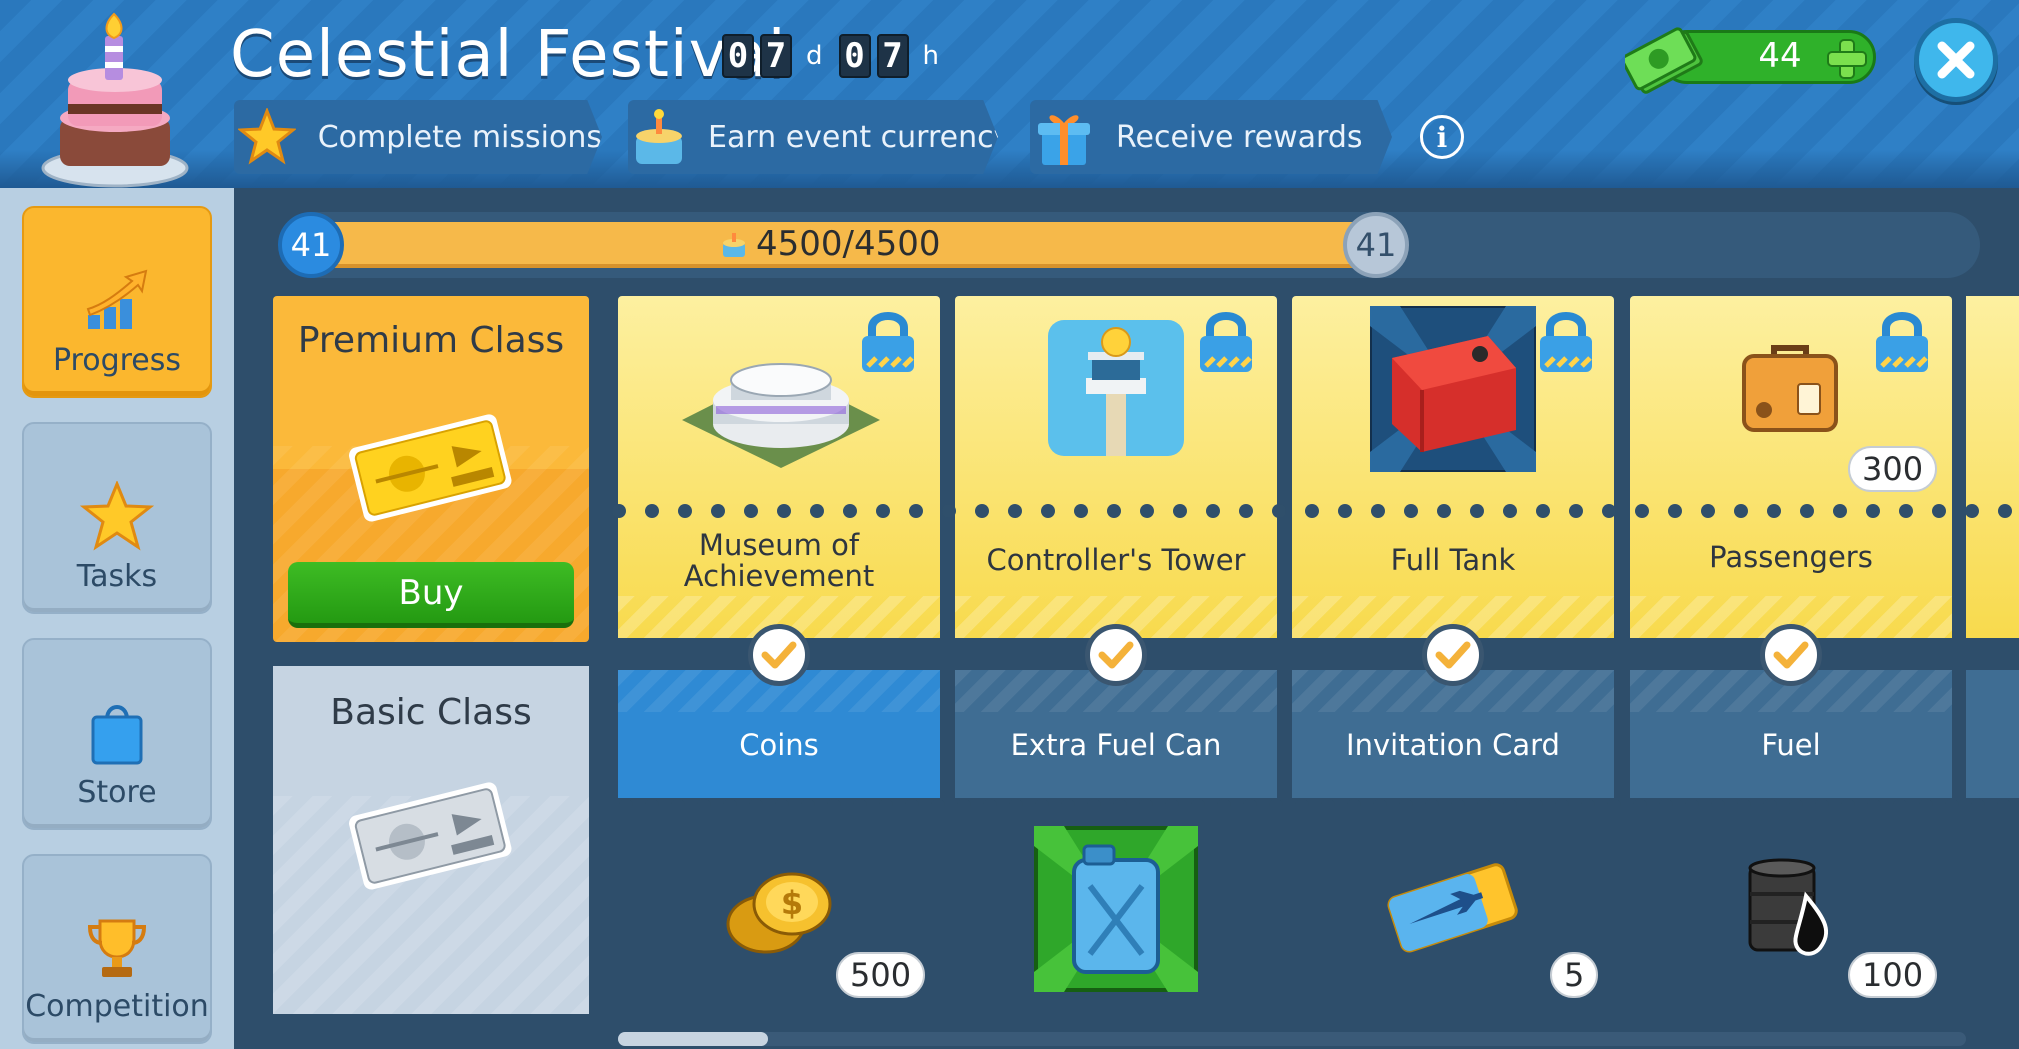 The width and height of the screenshot is (2019, 1049). What do you see at coordinates (814, 56) in the screenshot?
I see `timer-unit-days: d` at bounding box center [814, 56].